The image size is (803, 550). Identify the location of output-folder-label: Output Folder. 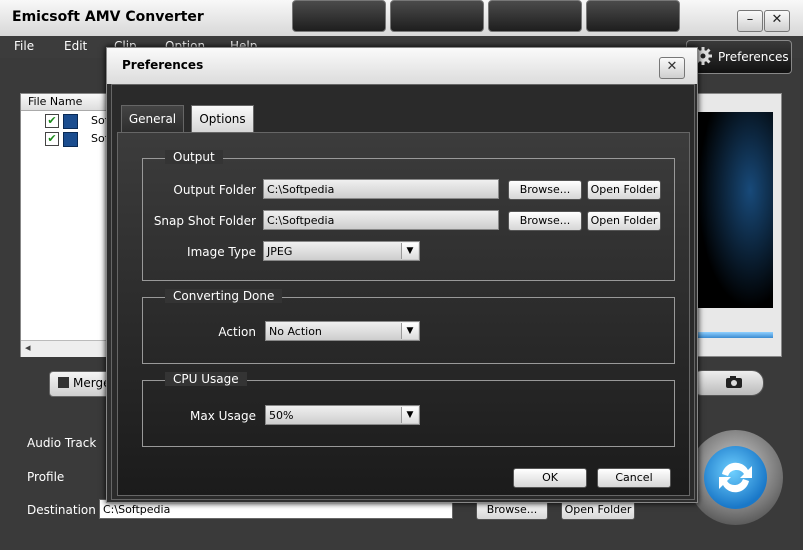
(214, 190).